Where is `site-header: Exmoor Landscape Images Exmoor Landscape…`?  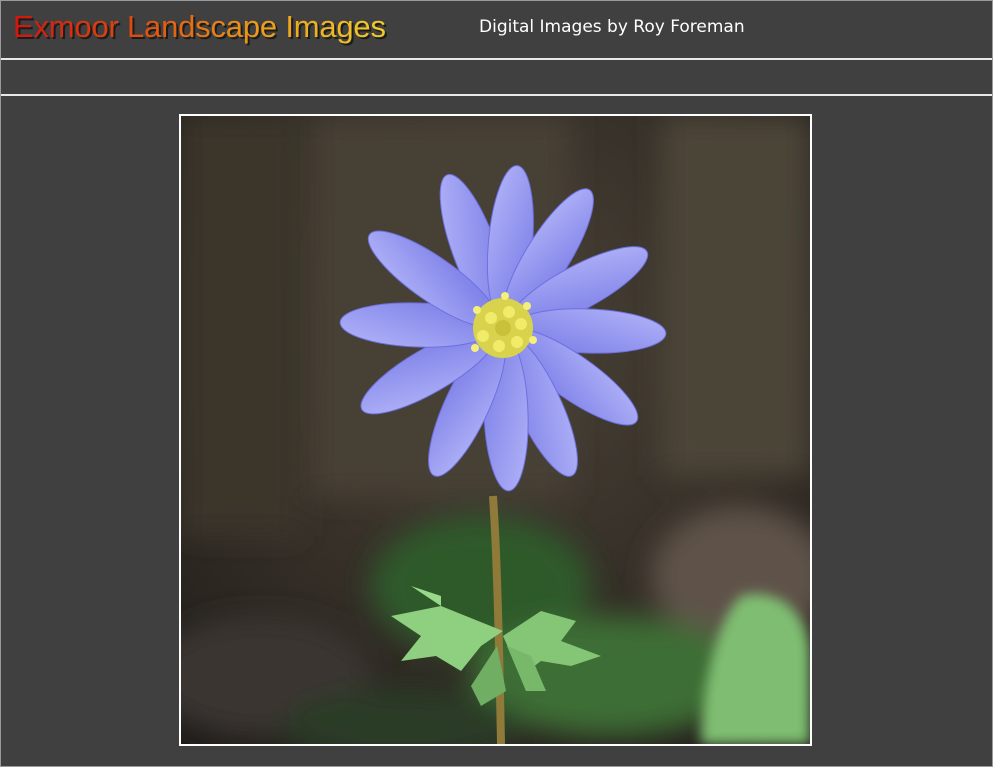
site-header: Exmoor Landscape Images Exmoor Landscape… is located at coordinates (496, 29).